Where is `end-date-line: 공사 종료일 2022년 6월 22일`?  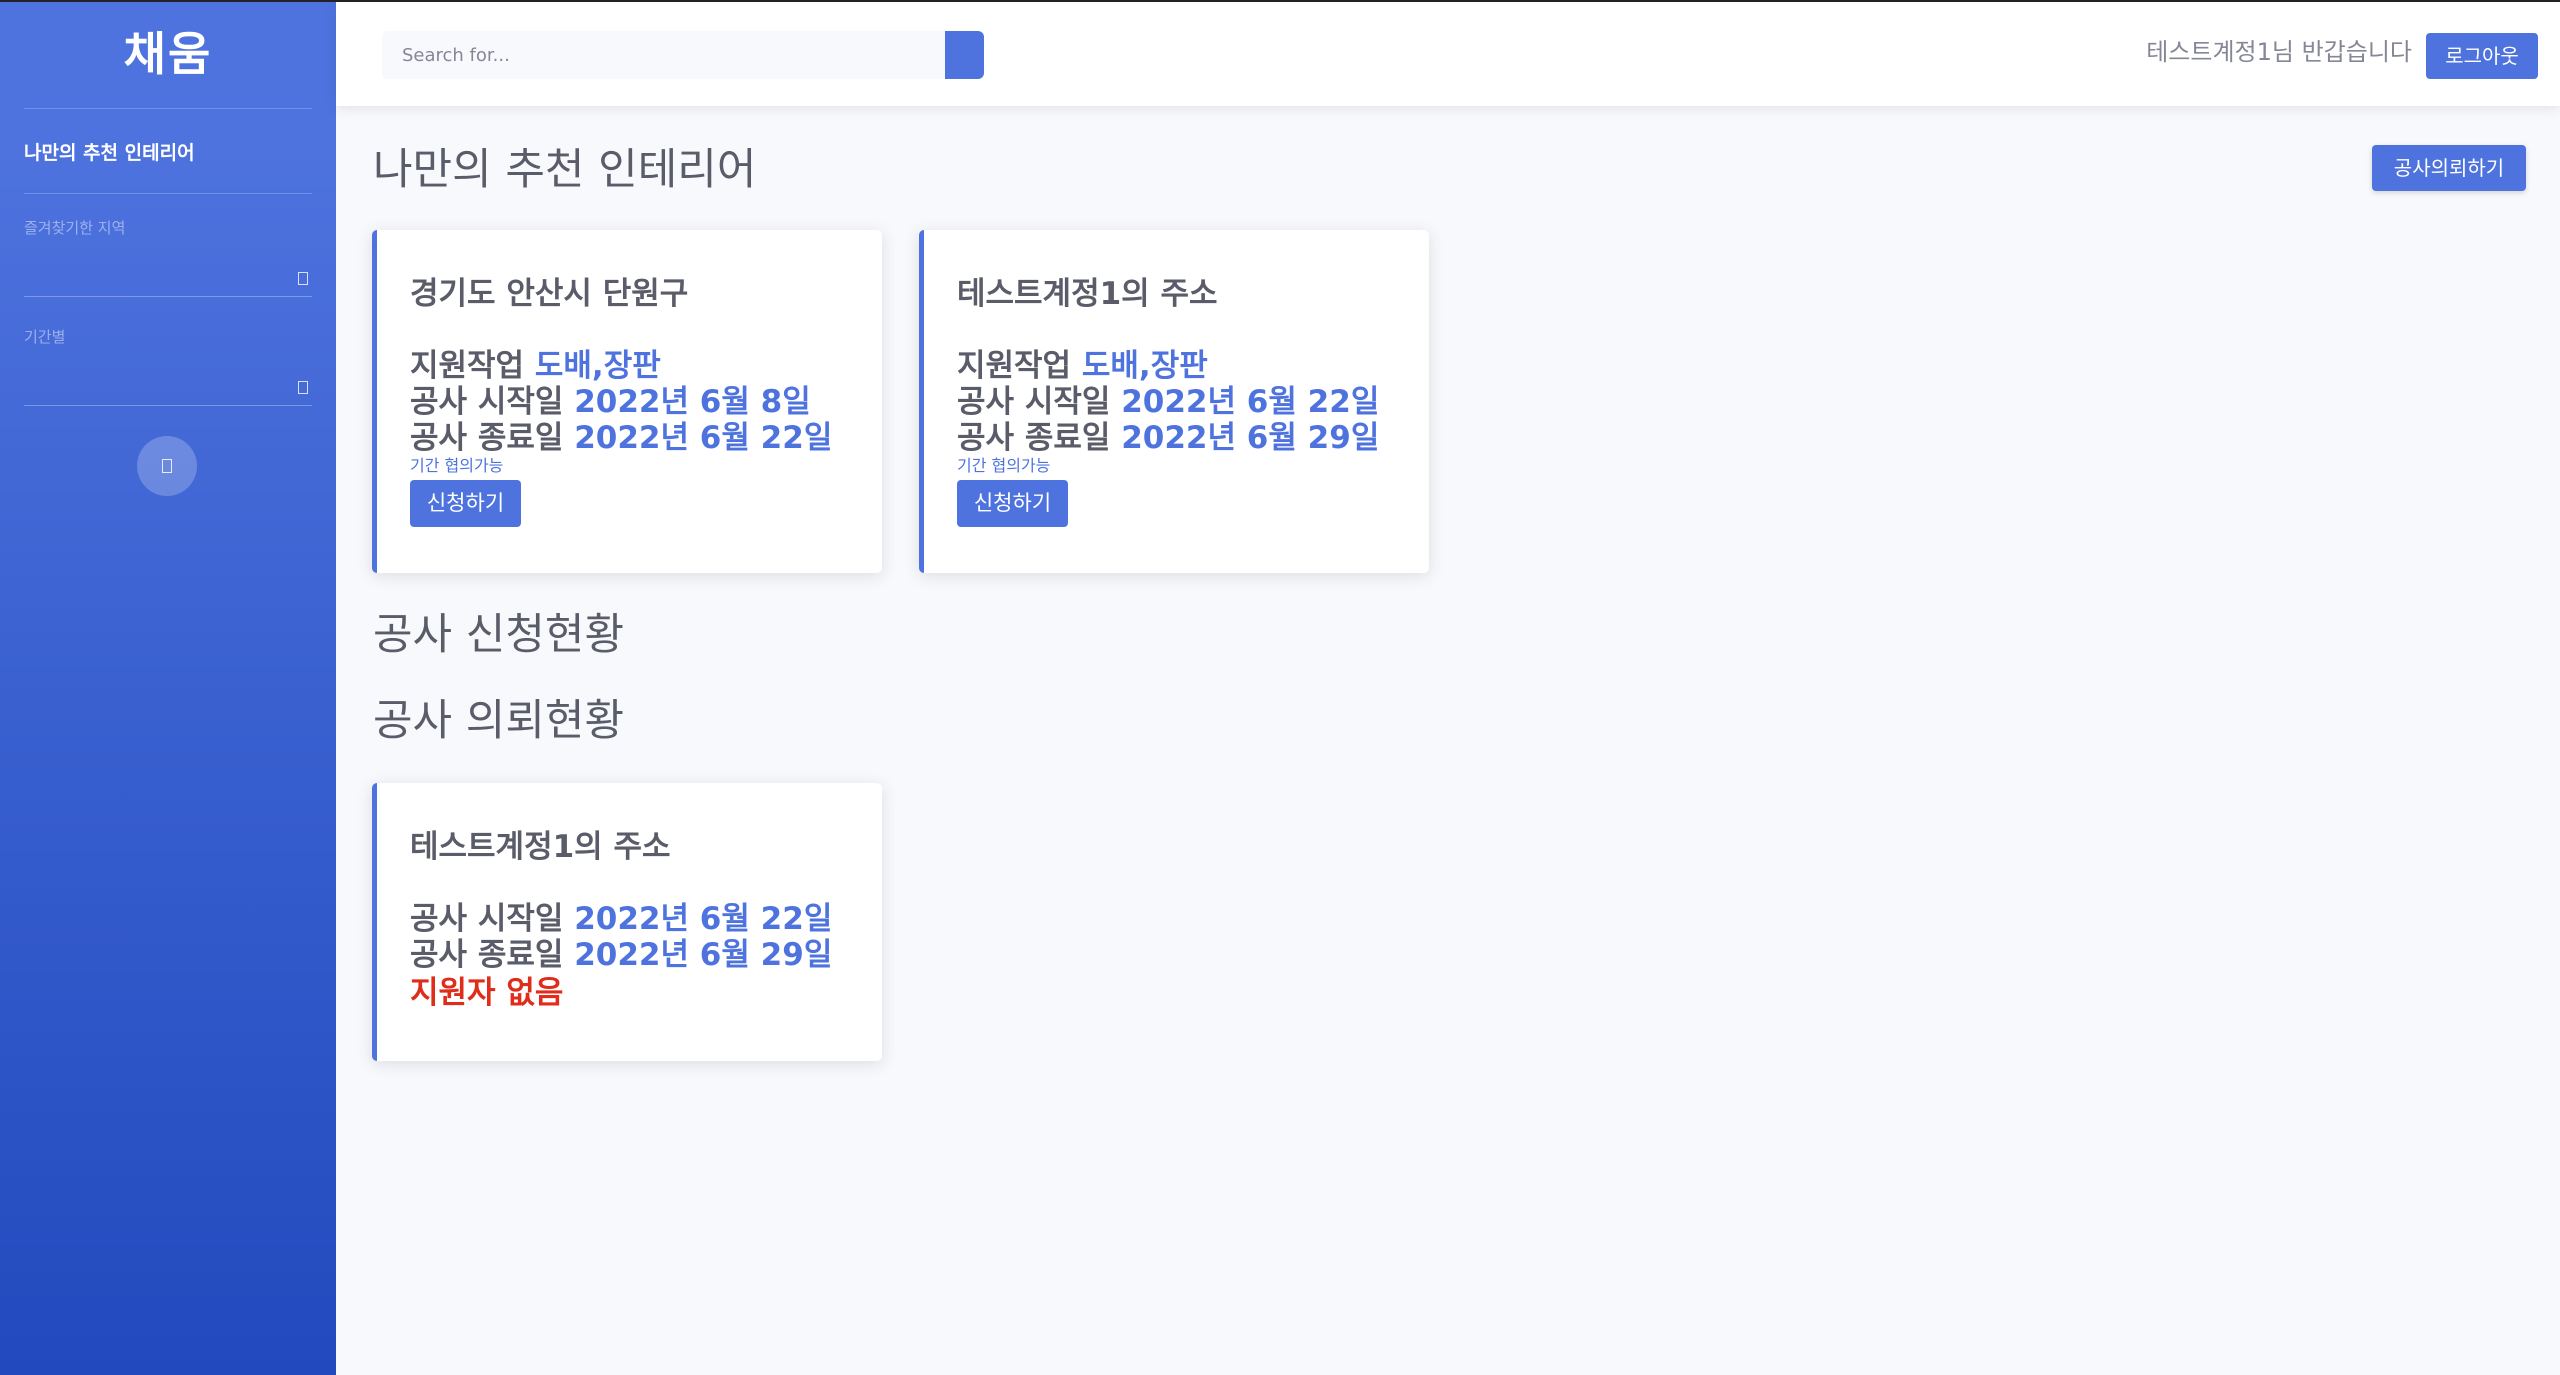 end-date-line: 공사 종료일 2022년 6월 22일 is located at coordinates (621, 434).